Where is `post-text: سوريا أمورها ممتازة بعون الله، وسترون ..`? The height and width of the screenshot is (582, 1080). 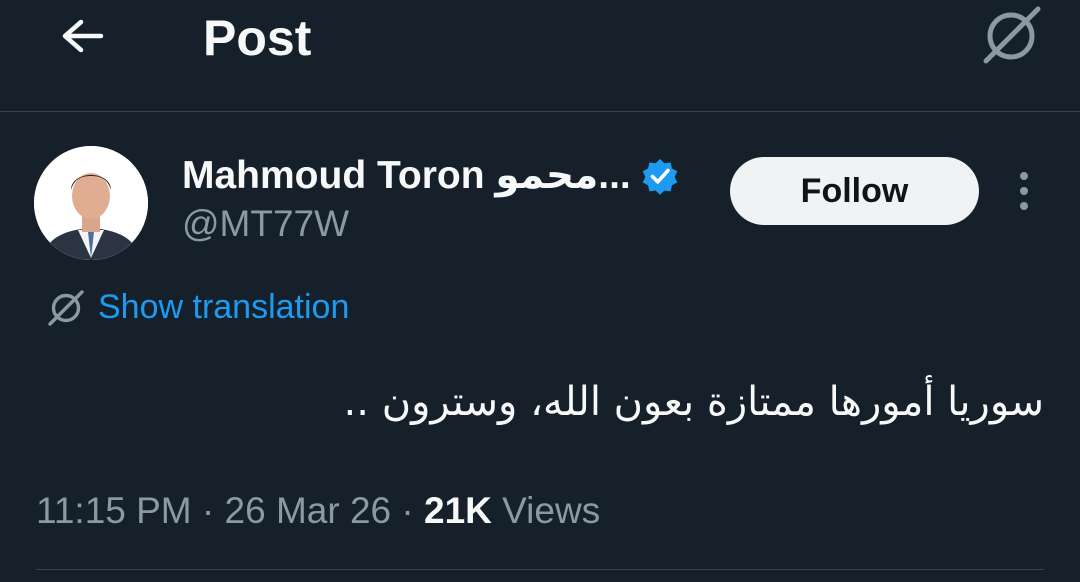 post-text: سوريا أمورها ممتازة بعون الله، وسترون .. is located at coordinates (693, 402).